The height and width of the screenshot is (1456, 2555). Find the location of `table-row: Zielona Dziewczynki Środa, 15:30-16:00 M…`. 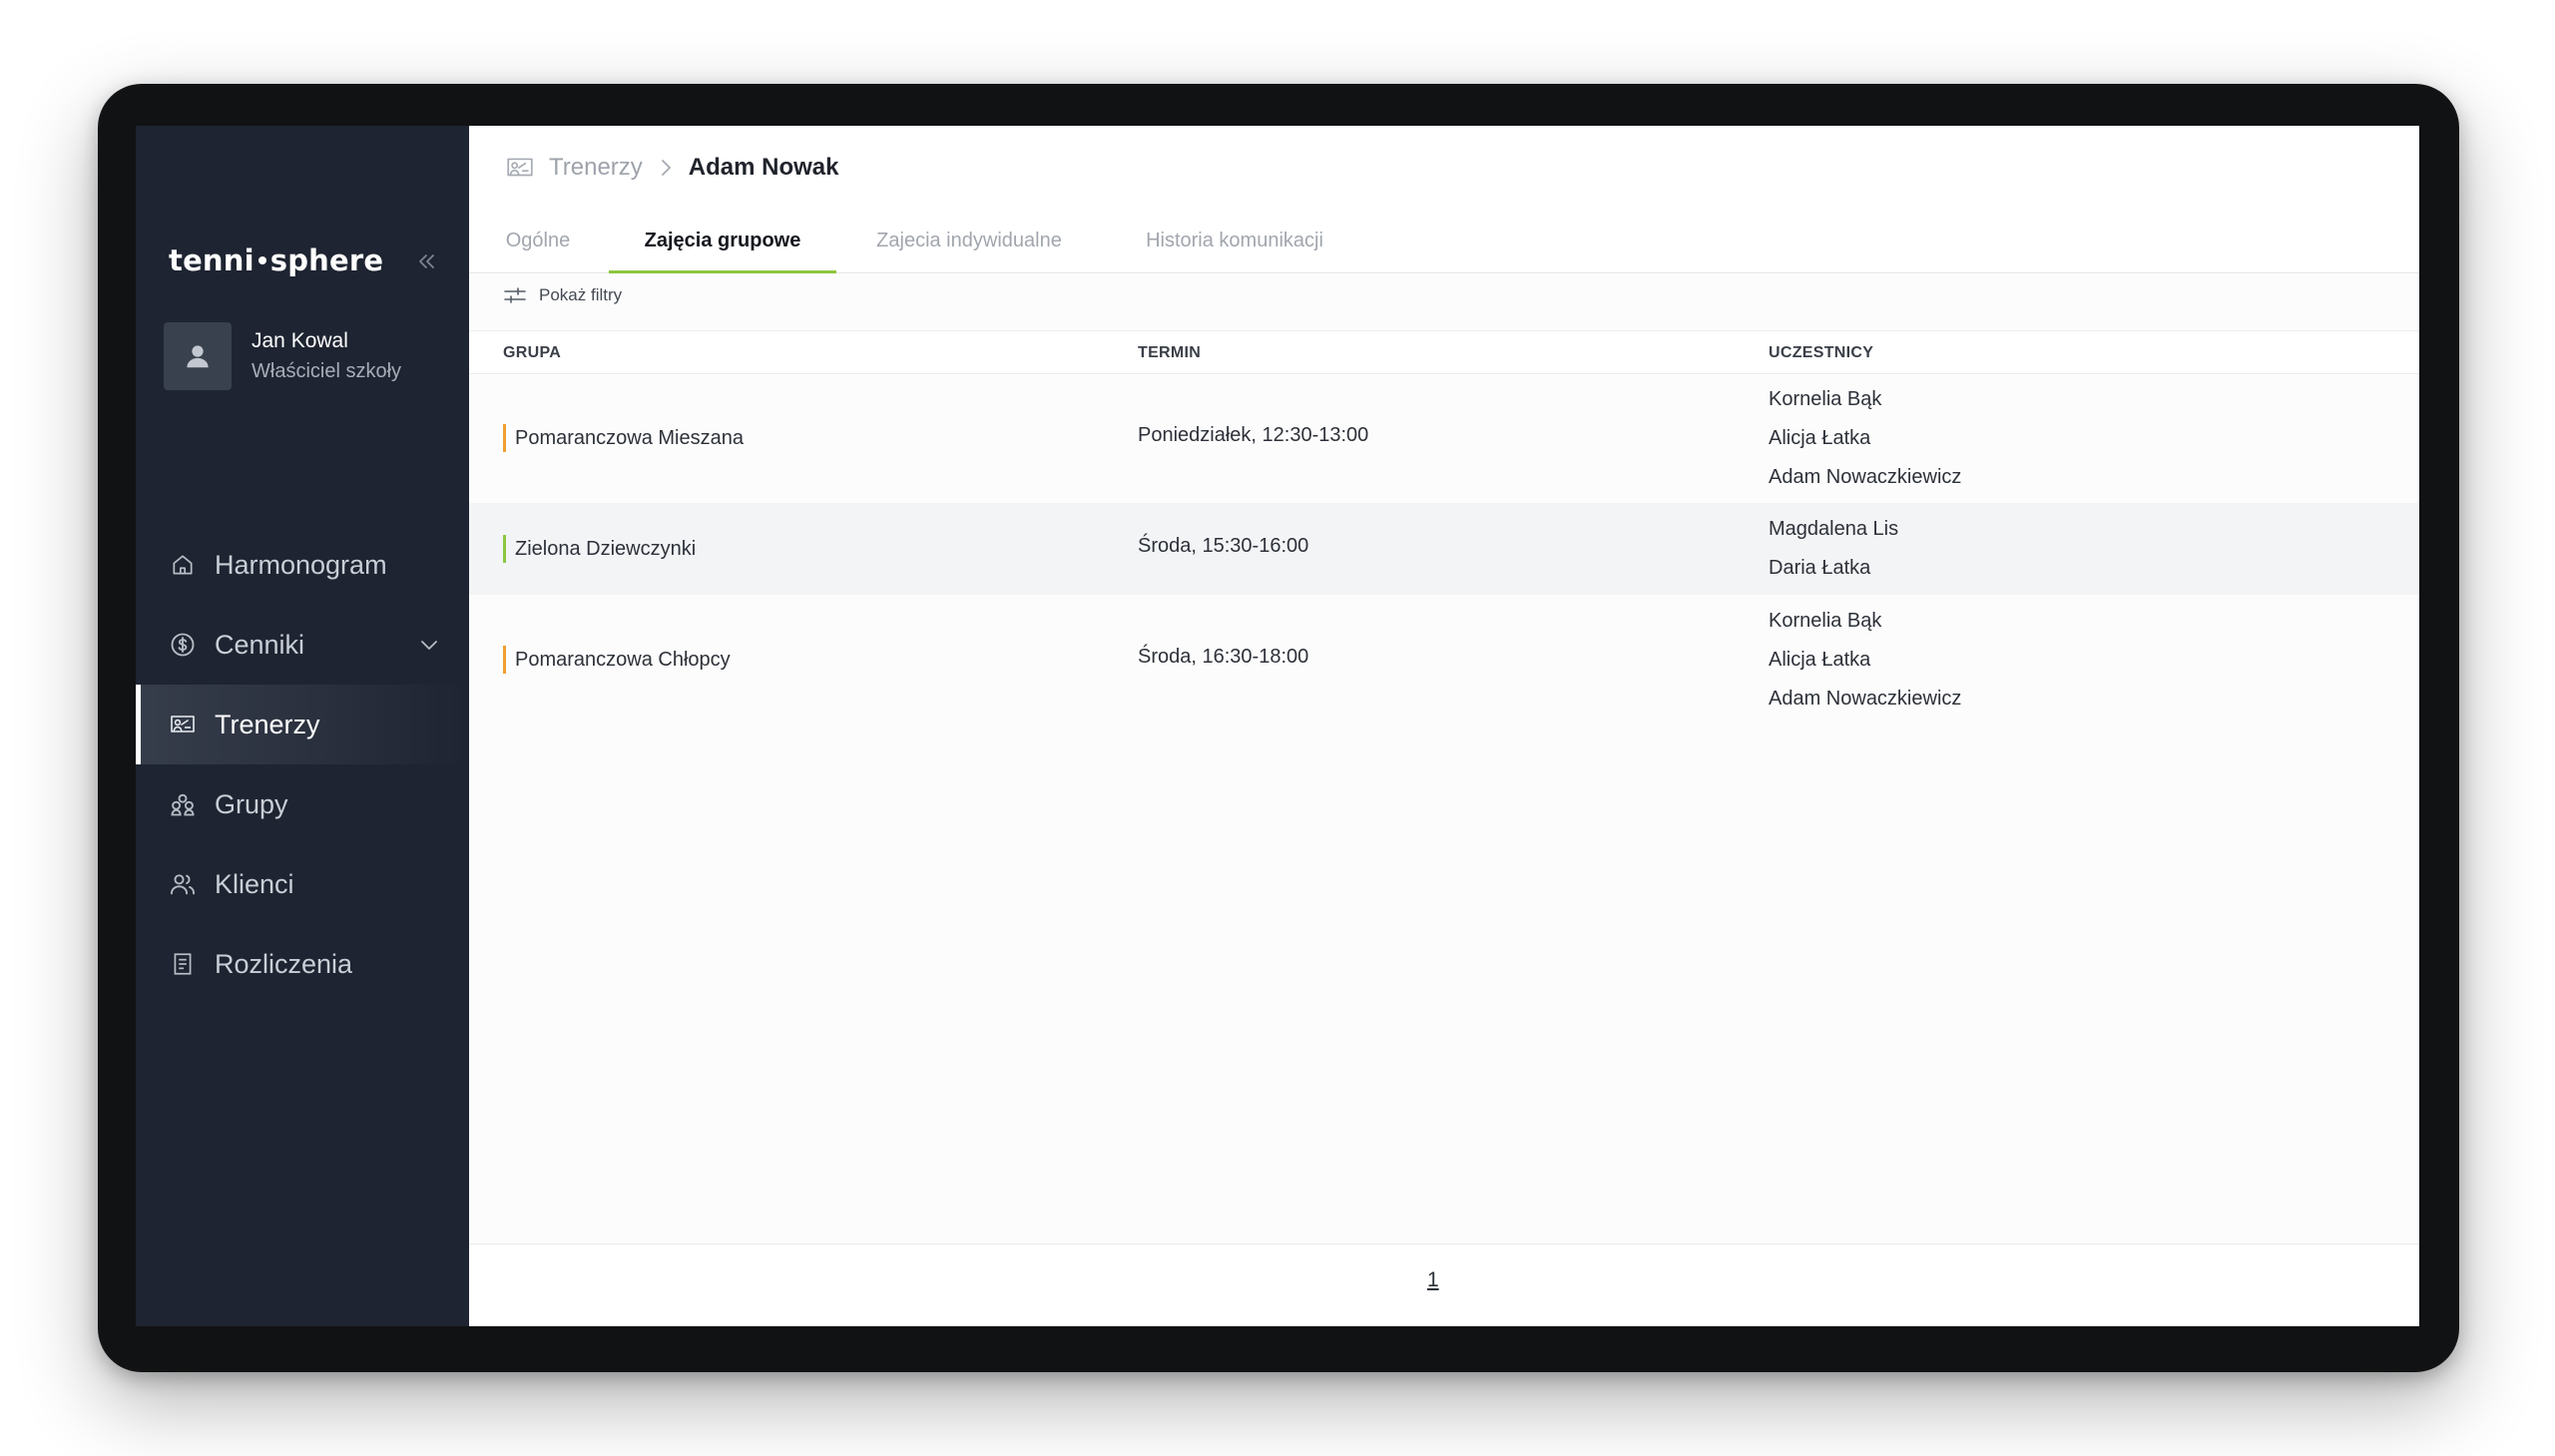

table-row: Zielona Dziewczynki Środa, 15:30-16:00 M… is located at coordinates (1444, 549).